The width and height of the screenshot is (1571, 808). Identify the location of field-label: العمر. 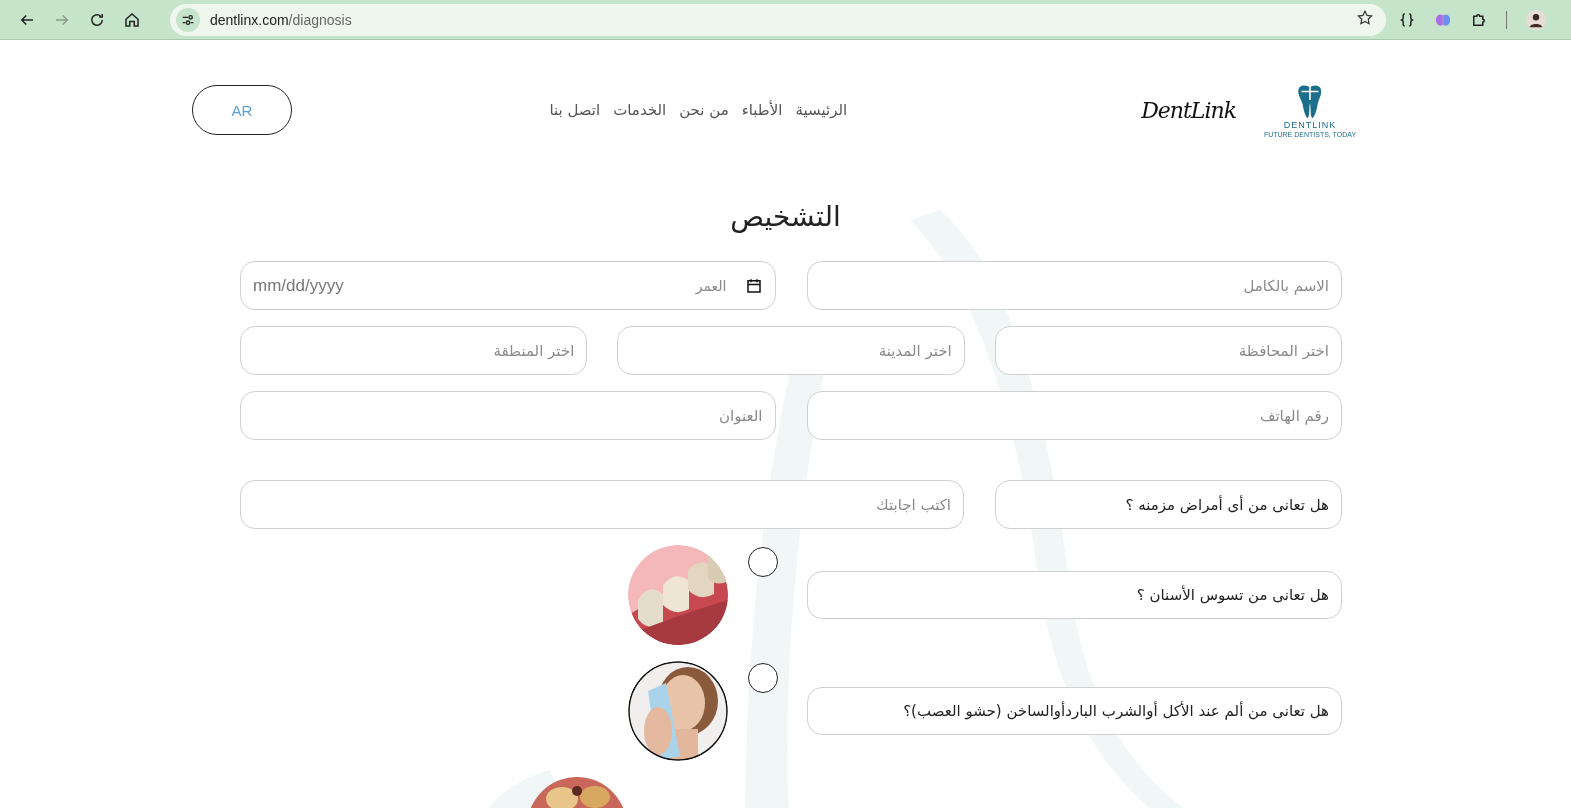
(711, 285).